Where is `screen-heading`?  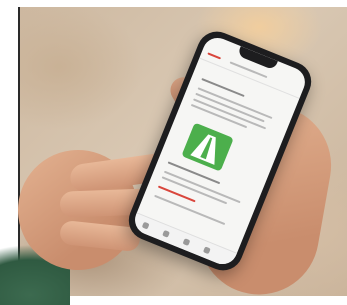 screen-heading is located at coordinates (223, 87).